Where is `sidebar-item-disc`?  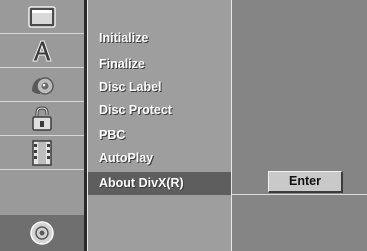
sidebar-item-disc is located at coordinates (42, 233).